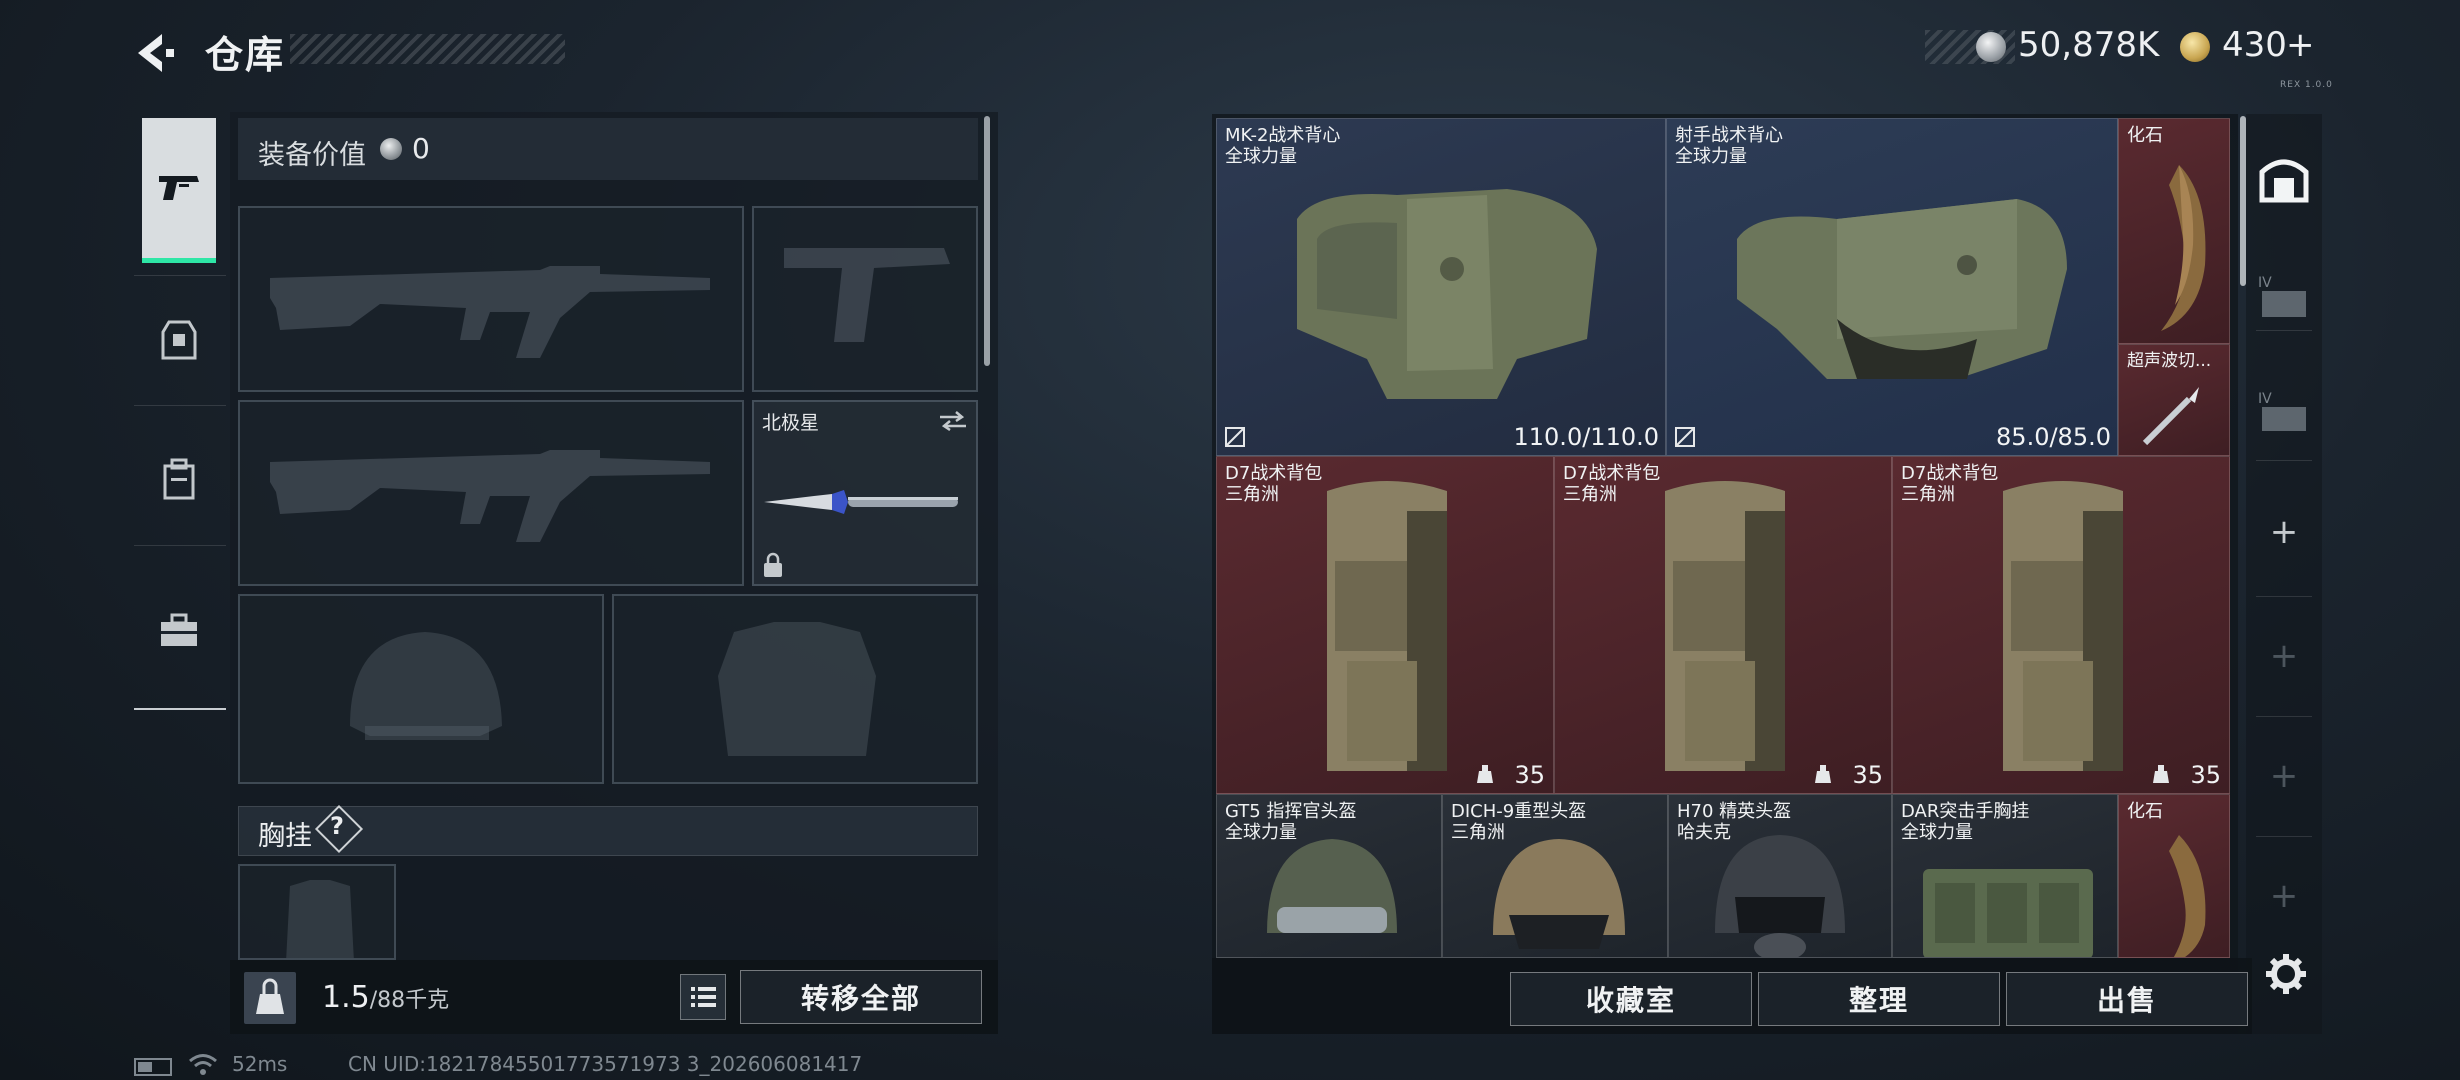 The image size is (2460, 1080). Describe the element at coordinates (337, 826) in the screenshot. I see `help-icon-text: ?` at that location.